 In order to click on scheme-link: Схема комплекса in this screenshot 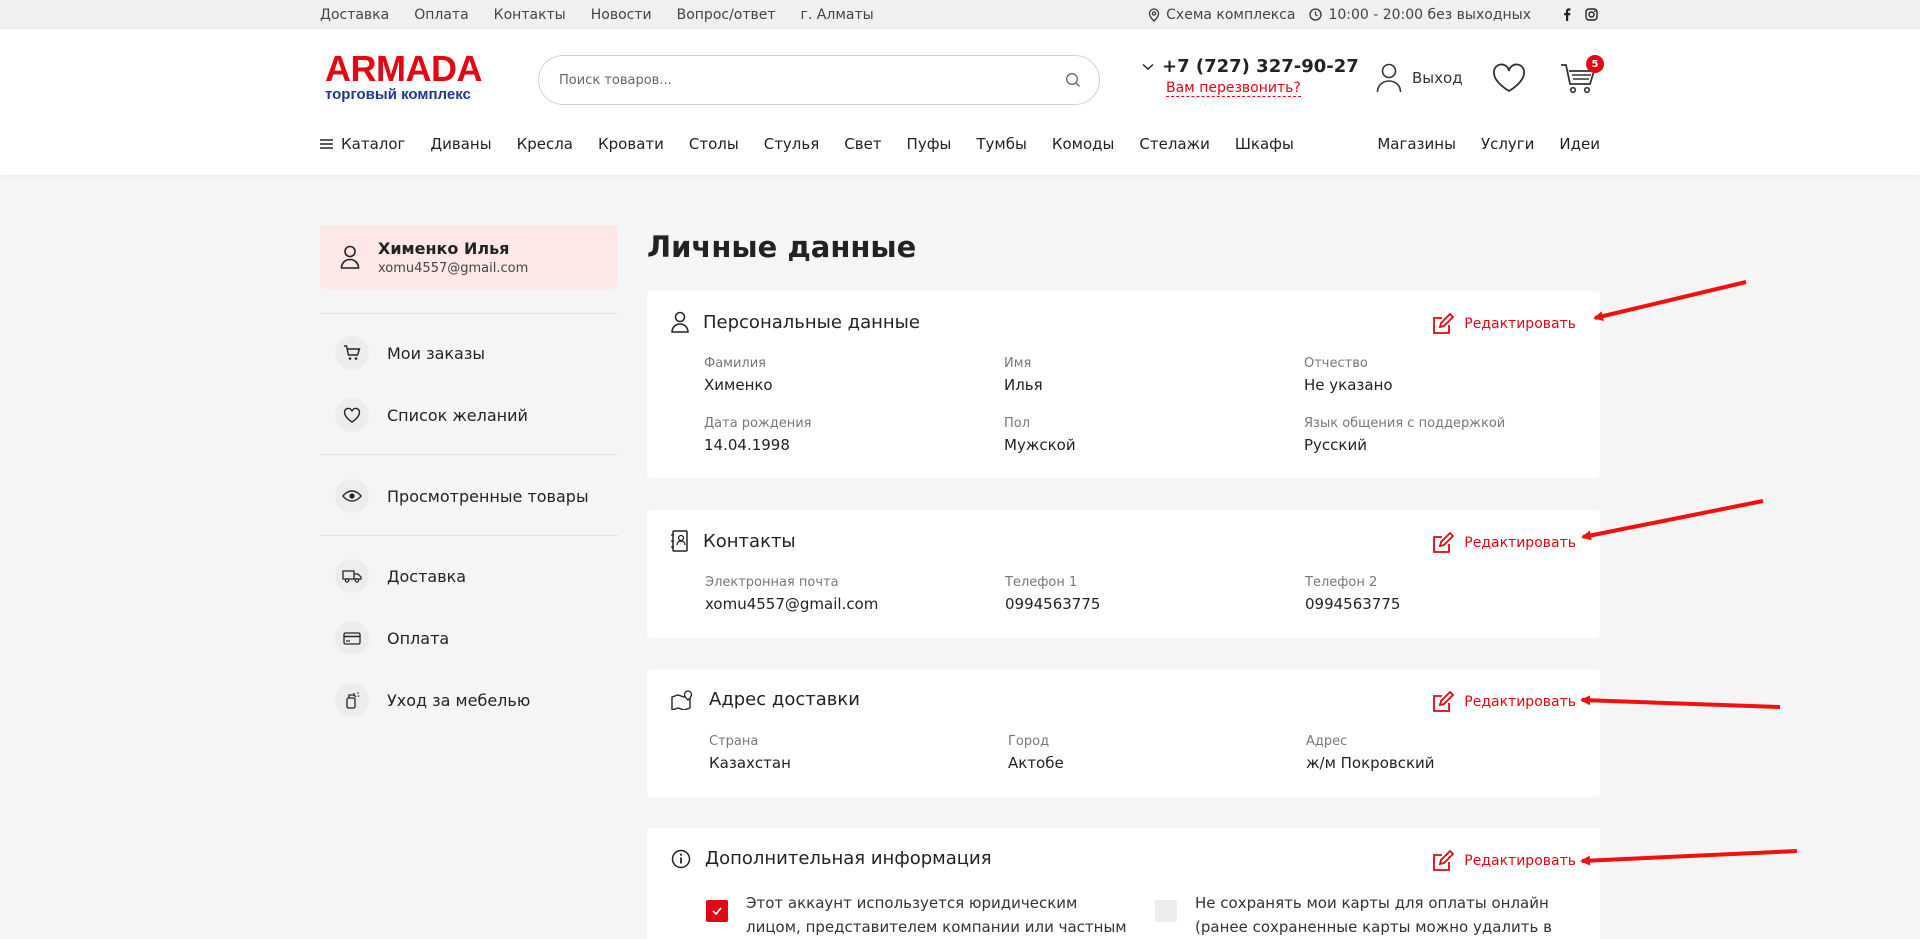, I will do `click(1221, 15)`.